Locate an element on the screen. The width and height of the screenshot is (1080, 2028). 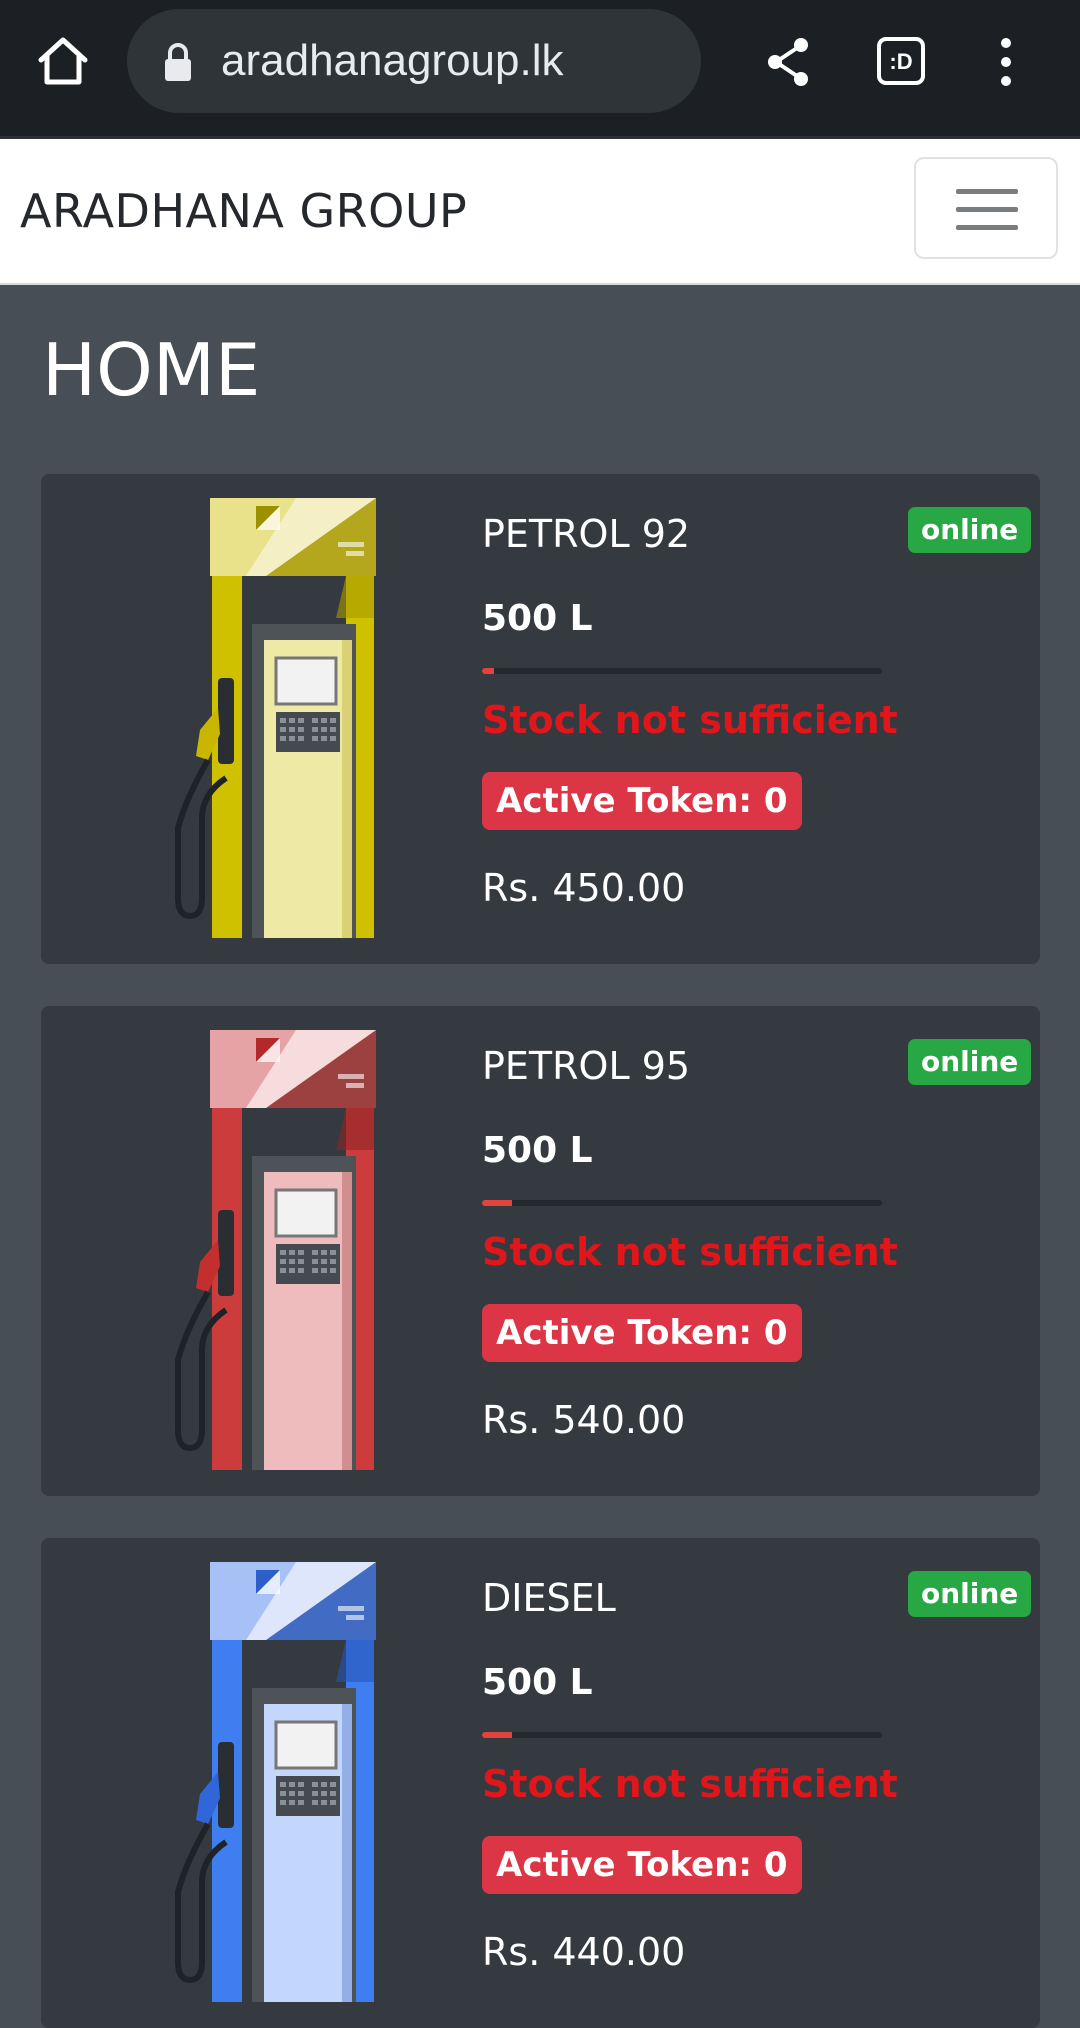
site-navbar: ARADHANA GROUP is located at coordinates (540, 212).